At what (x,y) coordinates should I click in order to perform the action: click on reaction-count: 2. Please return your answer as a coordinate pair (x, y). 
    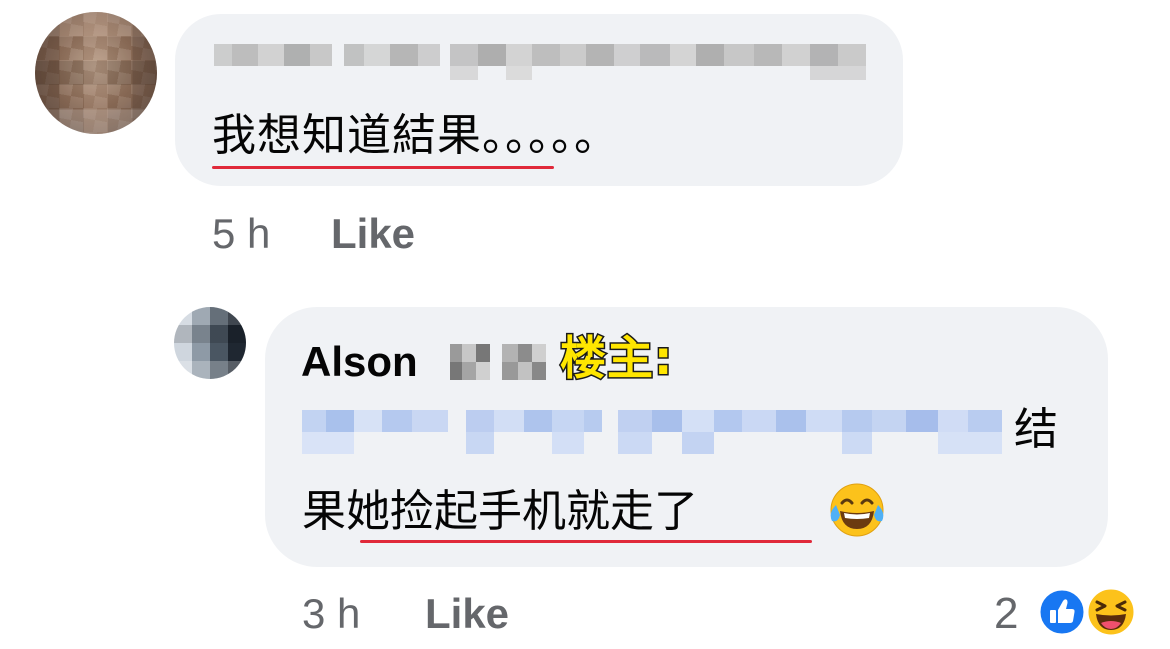
    Looking at the image, I should click on (1006, 614).